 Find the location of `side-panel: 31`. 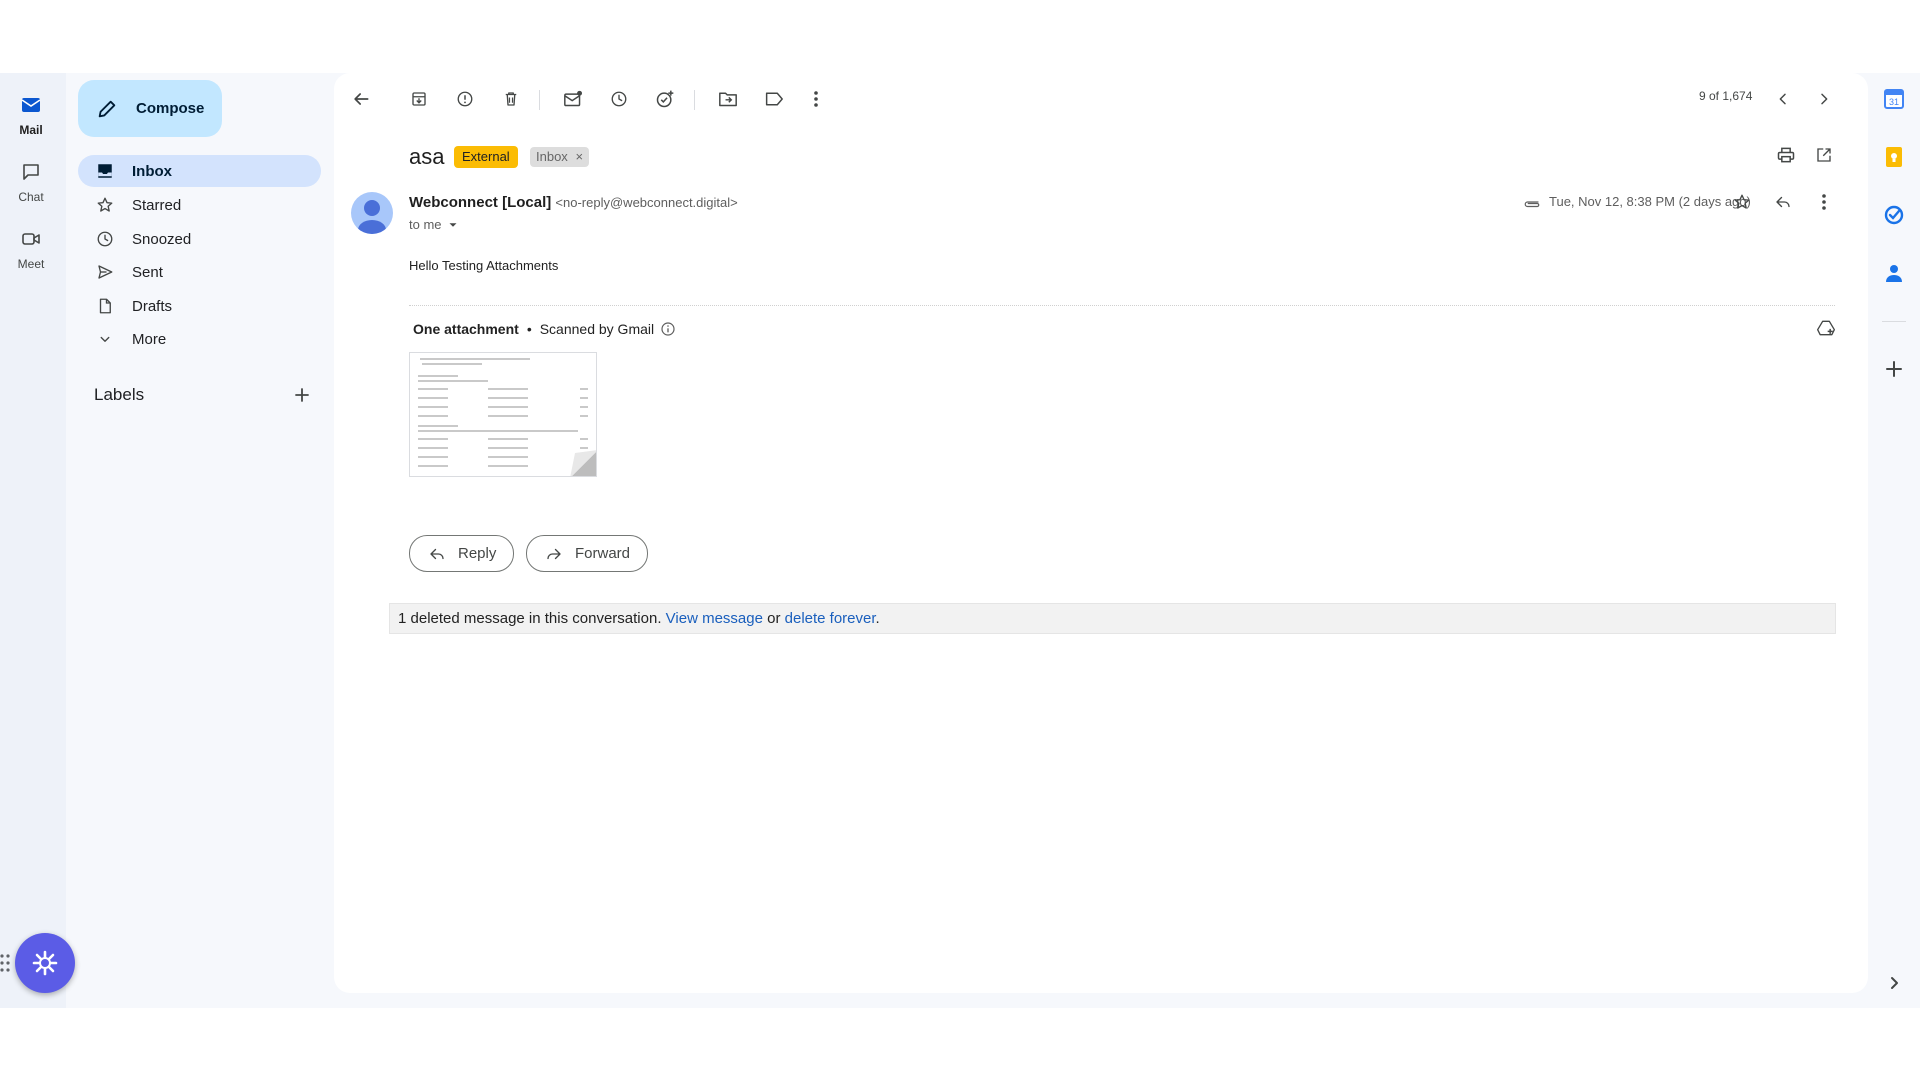

side-panel: 31 is located at coordinates (1894, 540).